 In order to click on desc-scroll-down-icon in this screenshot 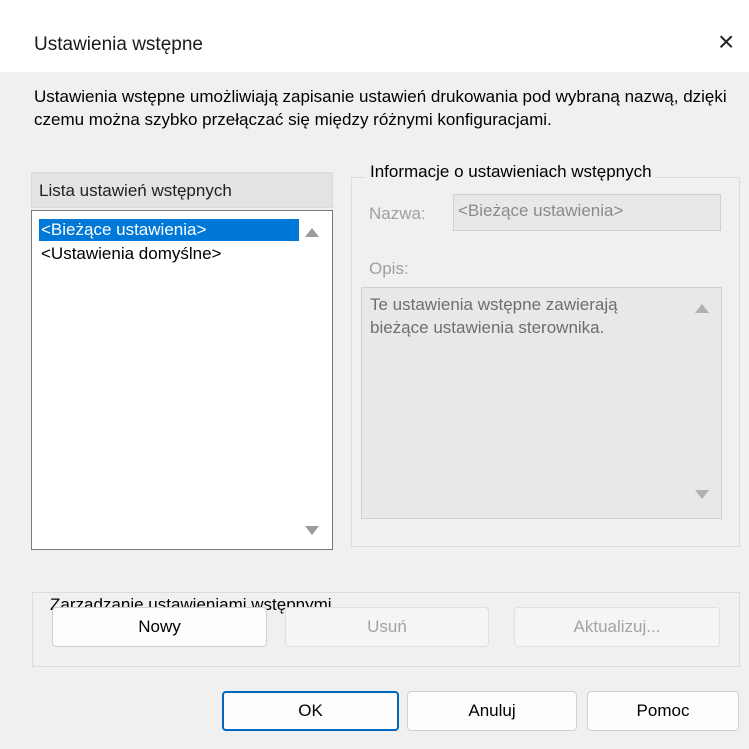, I will do `click(702, 494)`.